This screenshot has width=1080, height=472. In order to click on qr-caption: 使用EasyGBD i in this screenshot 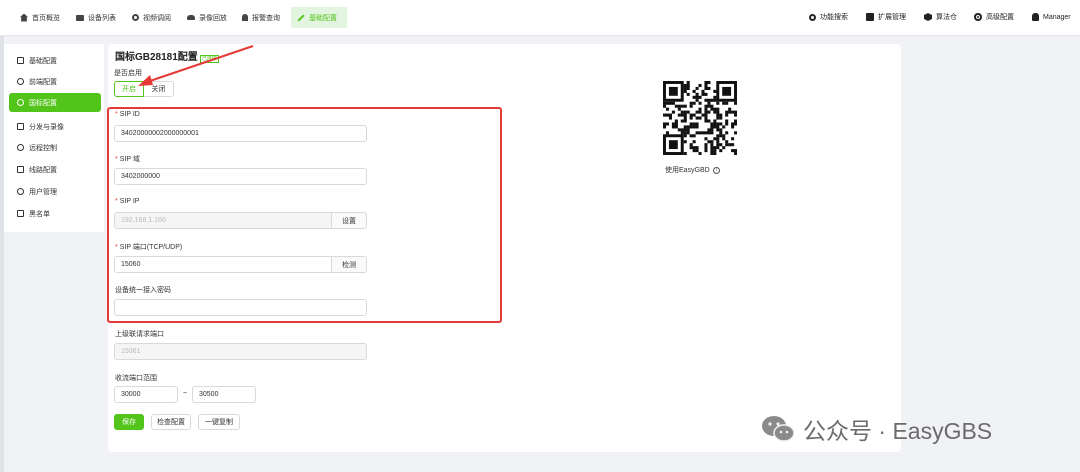, I will do `click(692, 170)`.